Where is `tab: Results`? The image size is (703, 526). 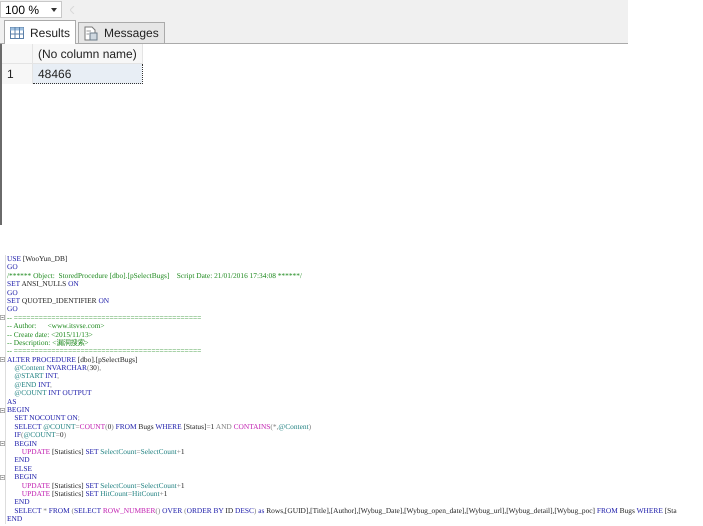
tab: Results is located at coordinates (40, 32).